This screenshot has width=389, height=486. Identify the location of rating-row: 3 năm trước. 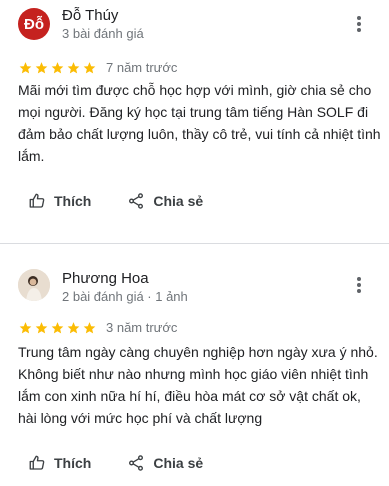
(97, 327).